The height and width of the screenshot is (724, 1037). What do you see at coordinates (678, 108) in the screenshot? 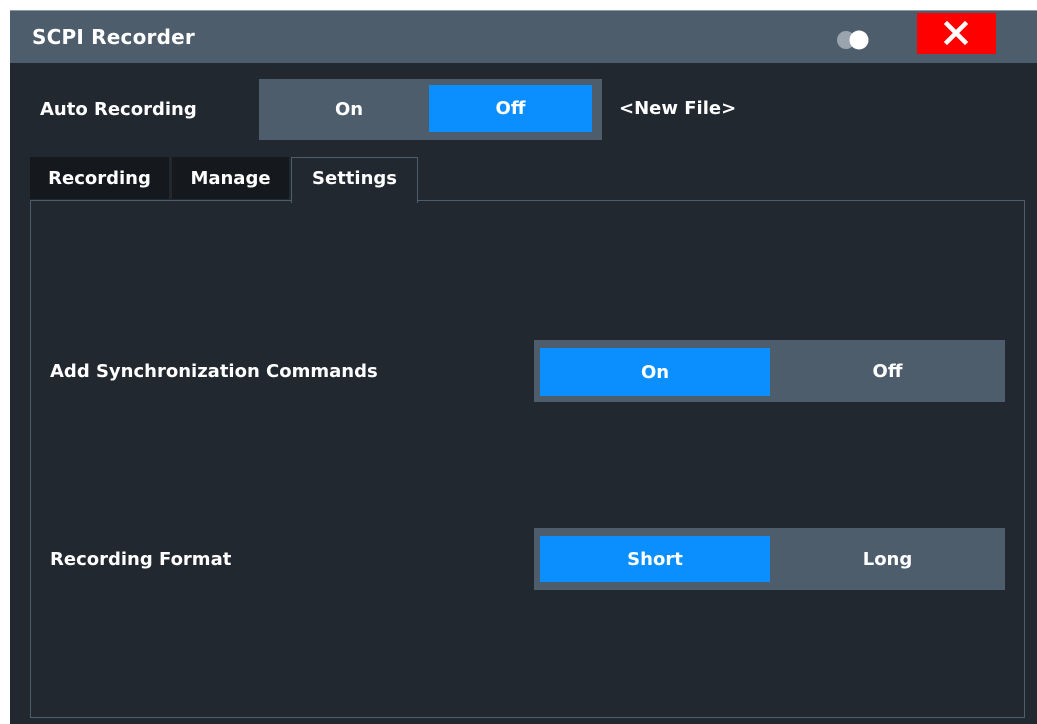
I see `file-name-label: <New File>` at bounding box center [678, 108].